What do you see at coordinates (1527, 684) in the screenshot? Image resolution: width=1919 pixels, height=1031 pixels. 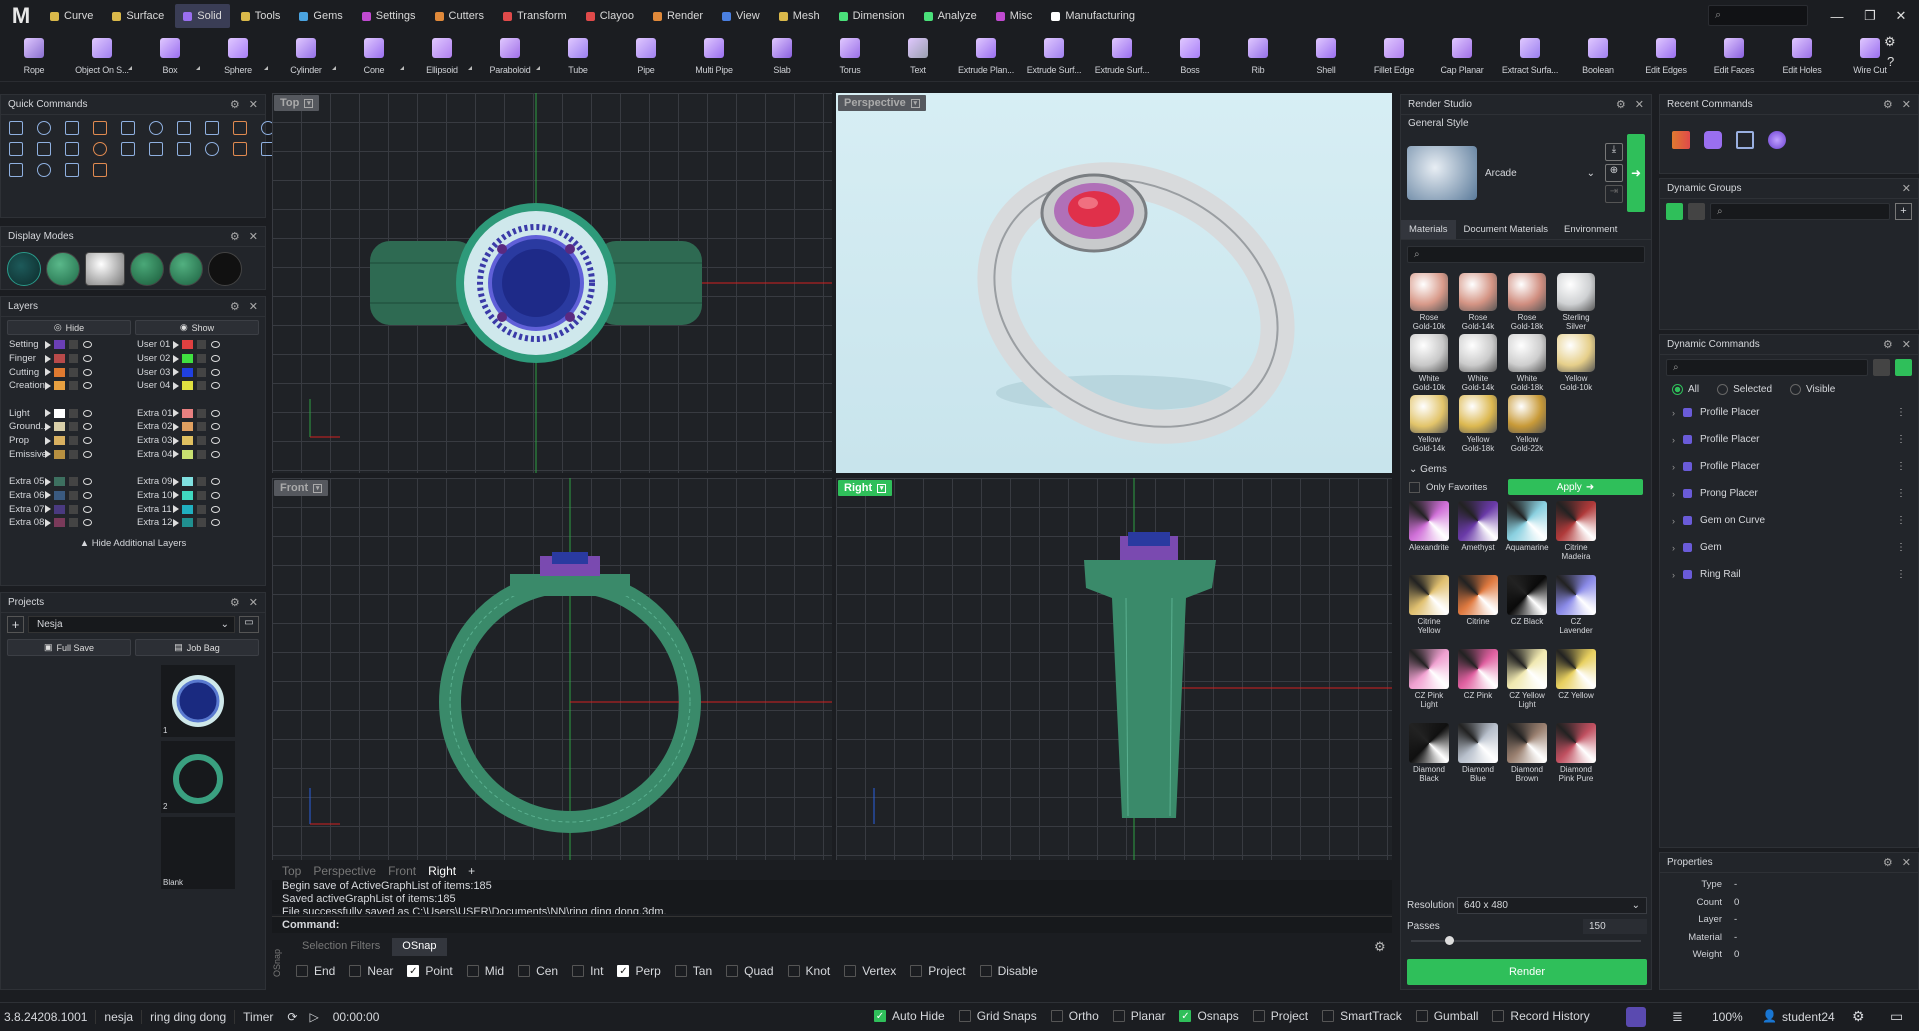 I see `gem-swatch: CZ Yellow Light` at bounding box center [1527, 684].